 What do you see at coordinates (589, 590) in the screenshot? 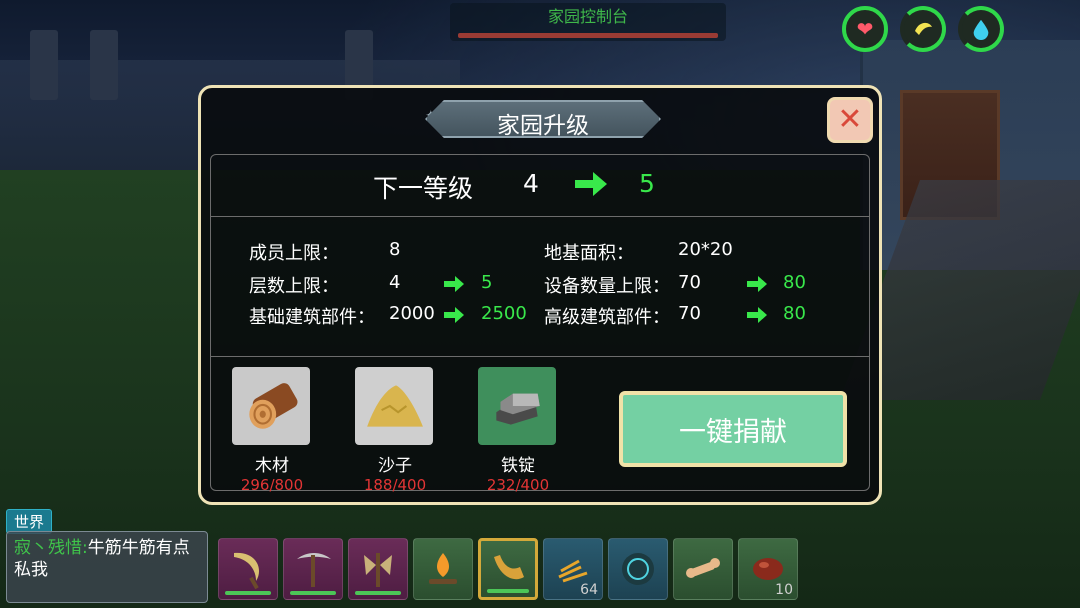
I see `item-count: 64` at bounding box center [589, 590].